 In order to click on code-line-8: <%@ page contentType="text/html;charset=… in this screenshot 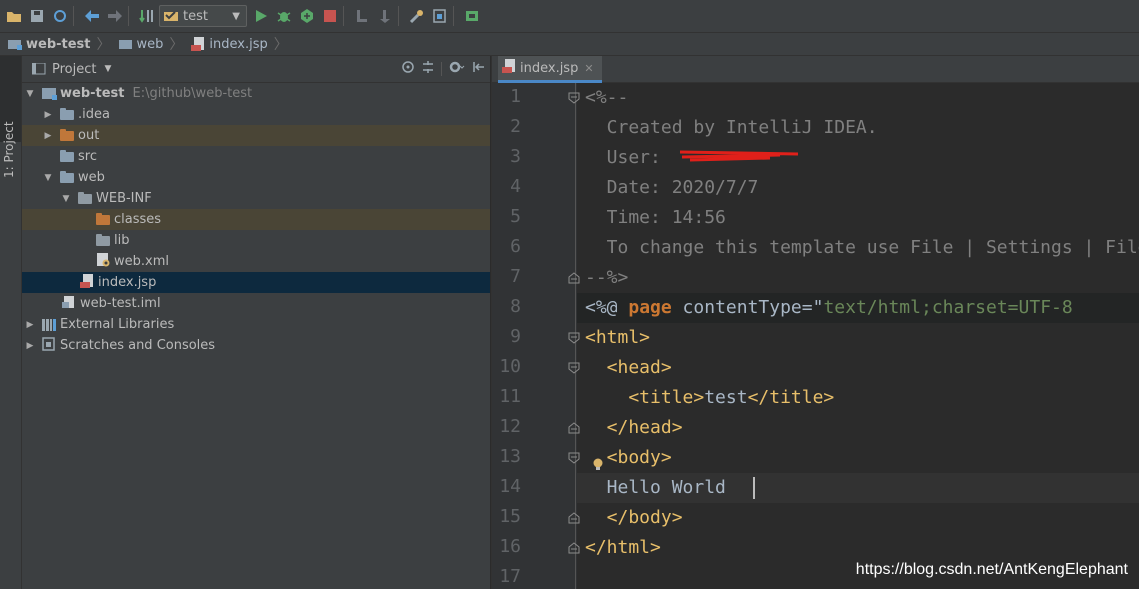, I will do `click(829, 307)`.